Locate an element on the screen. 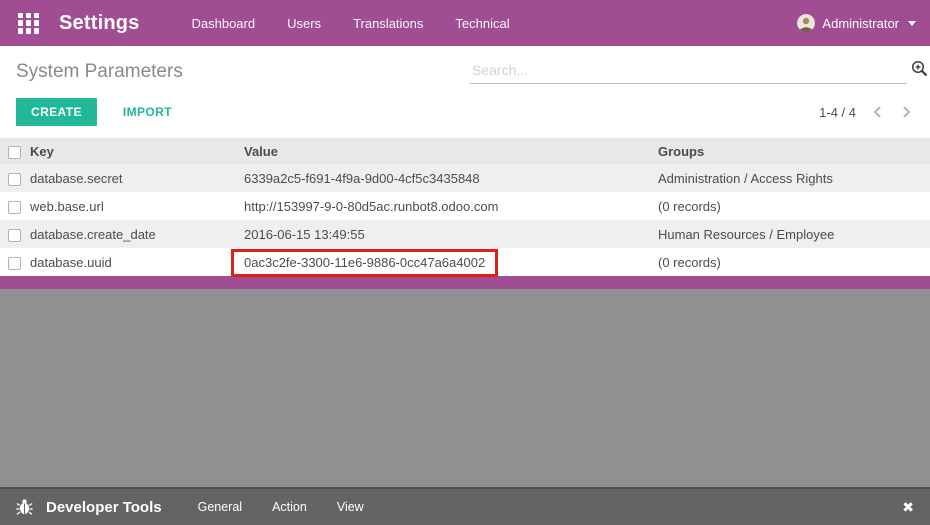  top-menu: Dashboard Users Translations Technical is located at coordinates (351, 23).